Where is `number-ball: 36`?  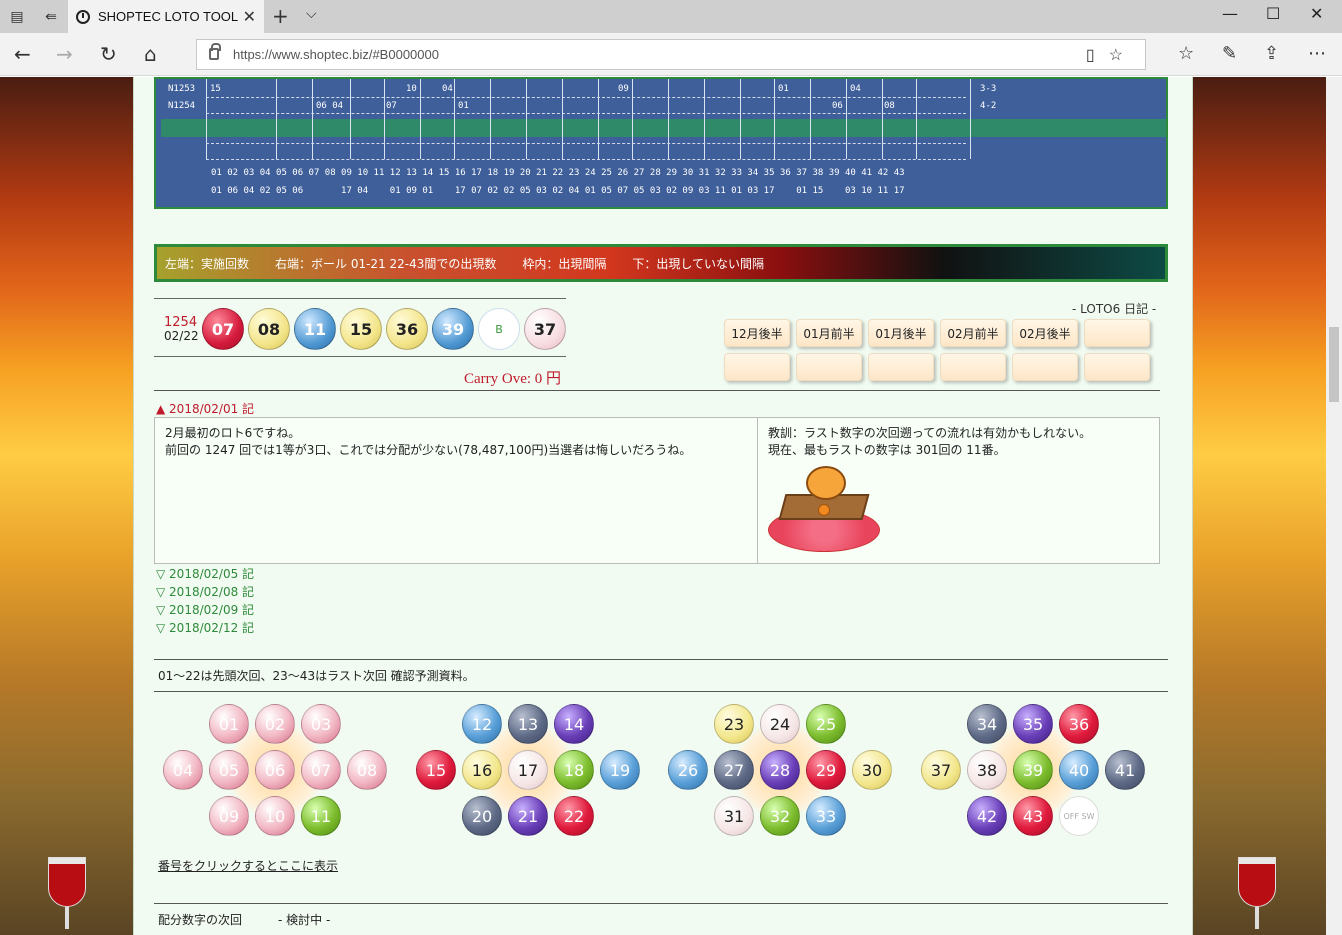
number-ball: 36 is located at coordinates (1079, 724).